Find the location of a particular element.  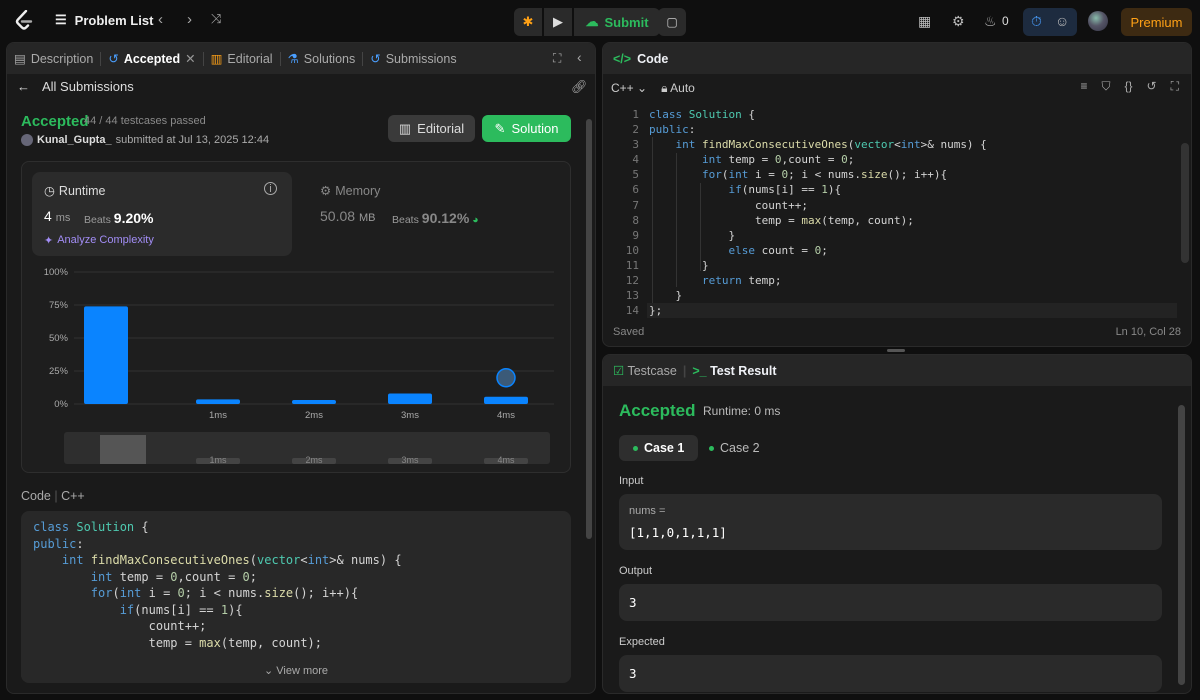

format-icon: ≡ is located at coordinates (1083, 86).